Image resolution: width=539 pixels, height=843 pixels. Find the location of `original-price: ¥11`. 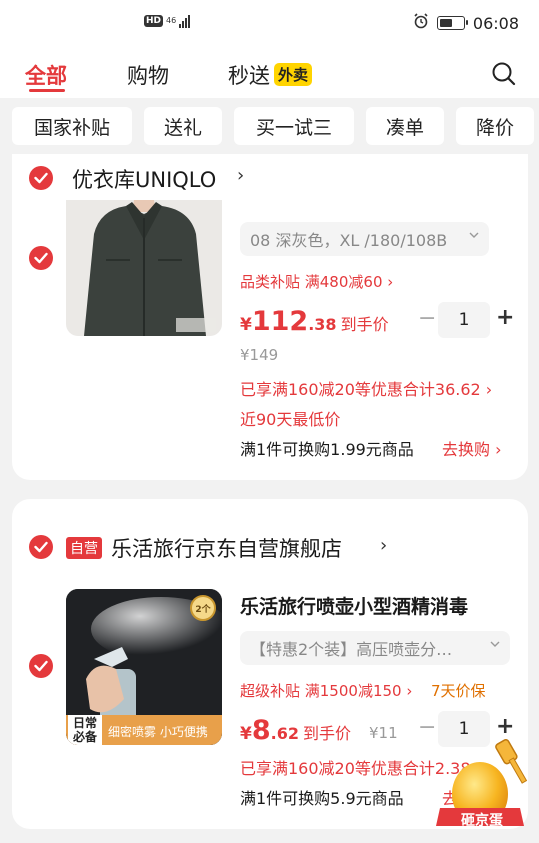

original-price: ¥11 is located at coordinates (383, 733).